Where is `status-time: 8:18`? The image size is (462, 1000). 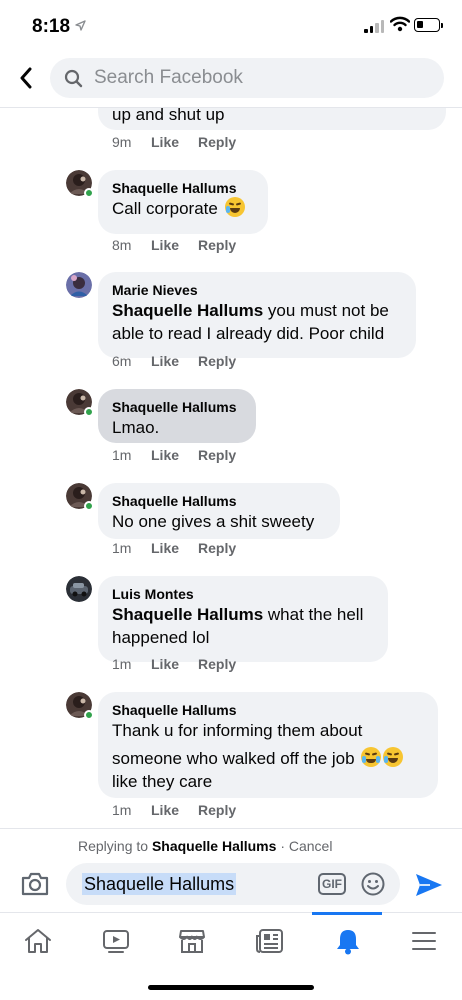
status-time: 8:18 is located at coordinates (51, 26).